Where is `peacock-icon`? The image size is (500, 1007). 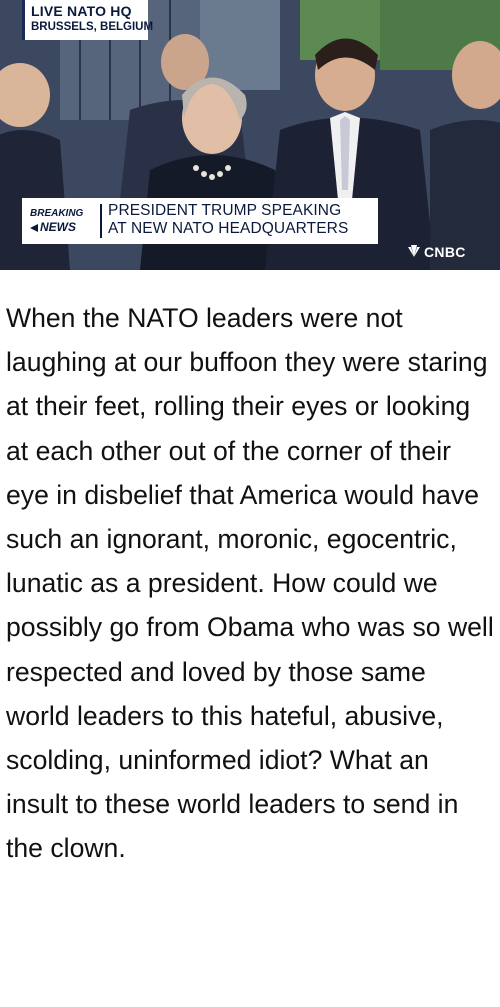 peacock-icon is located at coordinates (414, 251).